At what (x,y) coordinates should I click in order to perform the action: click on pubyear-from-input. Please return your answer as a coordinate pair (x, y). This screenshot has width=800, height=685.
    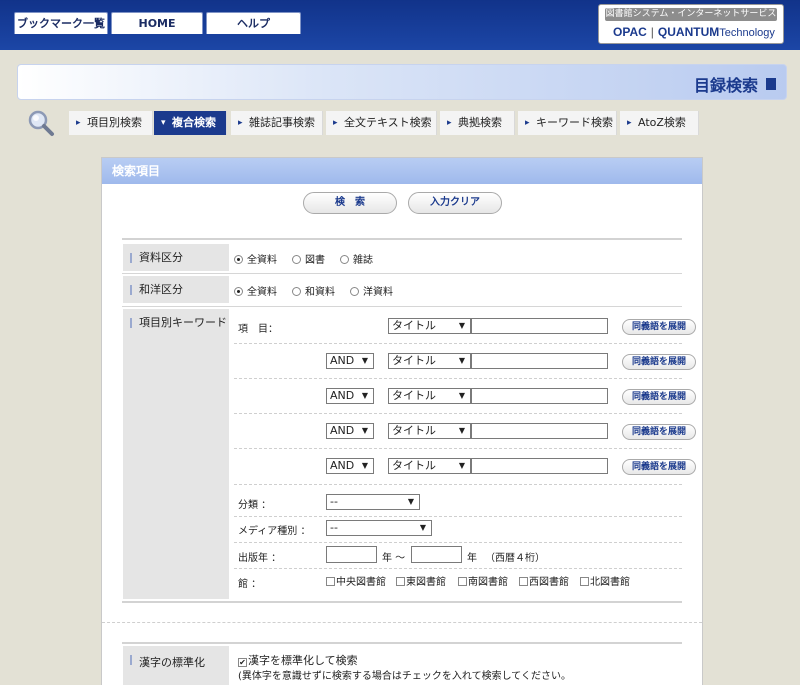
    Looking at the image, I should click on (351, 554).